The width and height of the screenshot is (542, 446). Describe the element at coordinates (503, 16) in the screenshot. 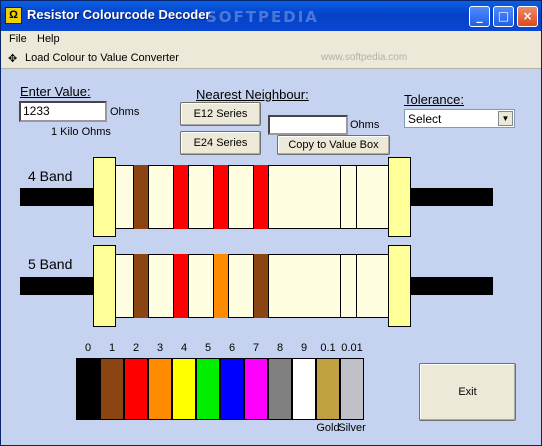

I see `maximize-button: □` at that location.